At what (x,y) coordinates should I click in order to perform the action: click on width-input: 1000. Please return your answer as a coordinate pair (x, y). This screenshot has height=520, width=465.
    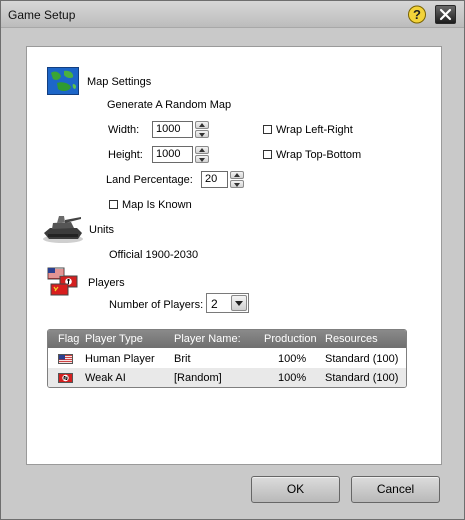
    Looking at the image, I should click on (172, 129).